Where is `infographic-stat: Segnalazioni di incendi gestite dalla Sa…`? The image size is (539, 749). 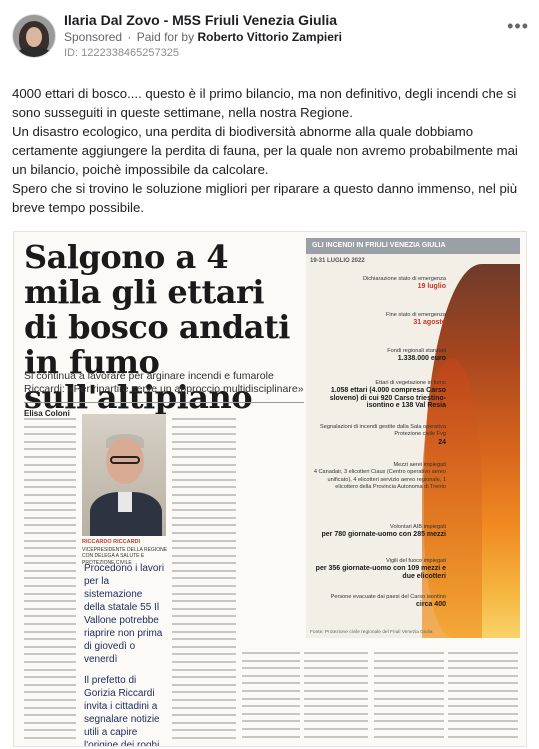
infographic-stat: Segnalazioni di incendi gestite dalla Sa… is located at coordinates (383, 435).